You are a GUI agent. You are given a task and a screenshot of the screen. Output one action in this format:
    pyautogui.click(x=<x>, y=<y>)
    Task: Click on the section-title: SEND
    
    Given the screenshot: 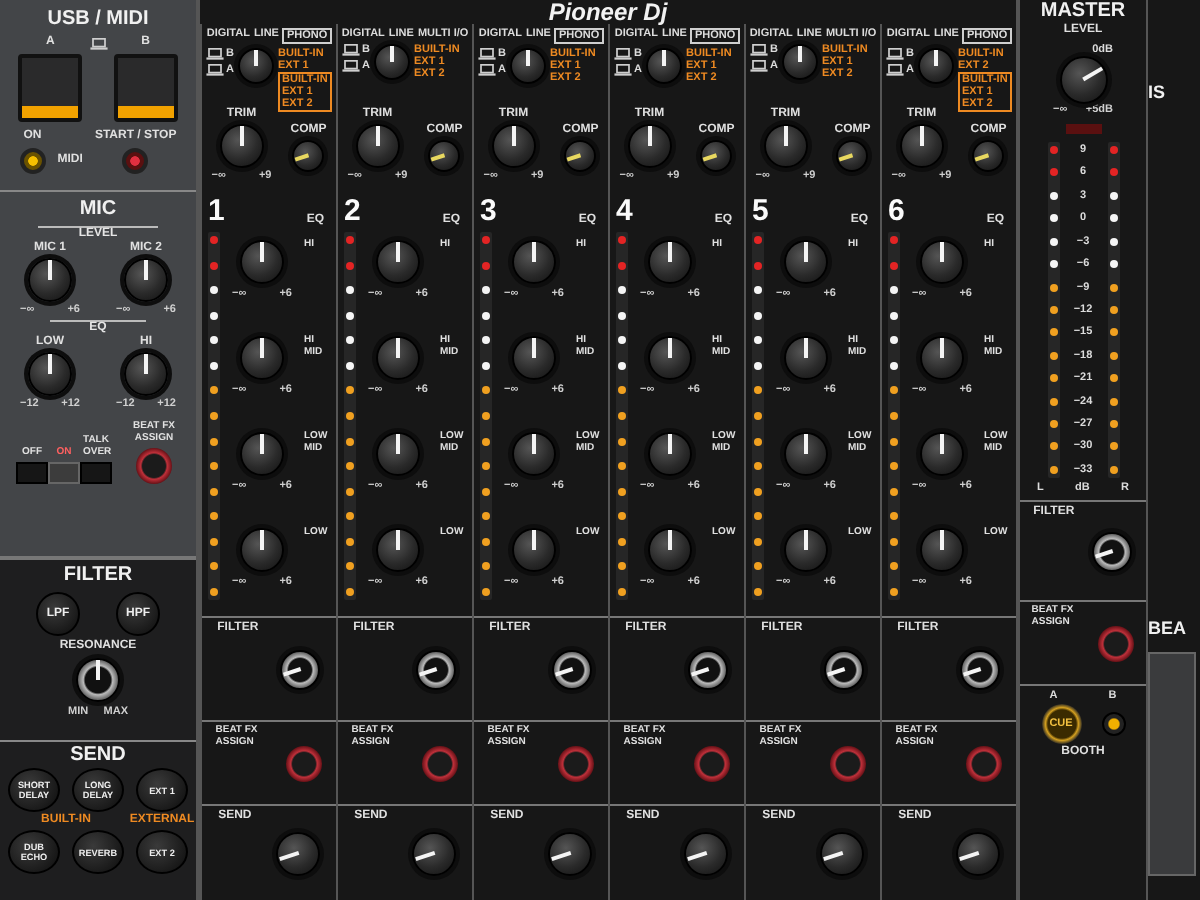 What is the action you would take?
    pyautogui.click(x=98, y=756)
    